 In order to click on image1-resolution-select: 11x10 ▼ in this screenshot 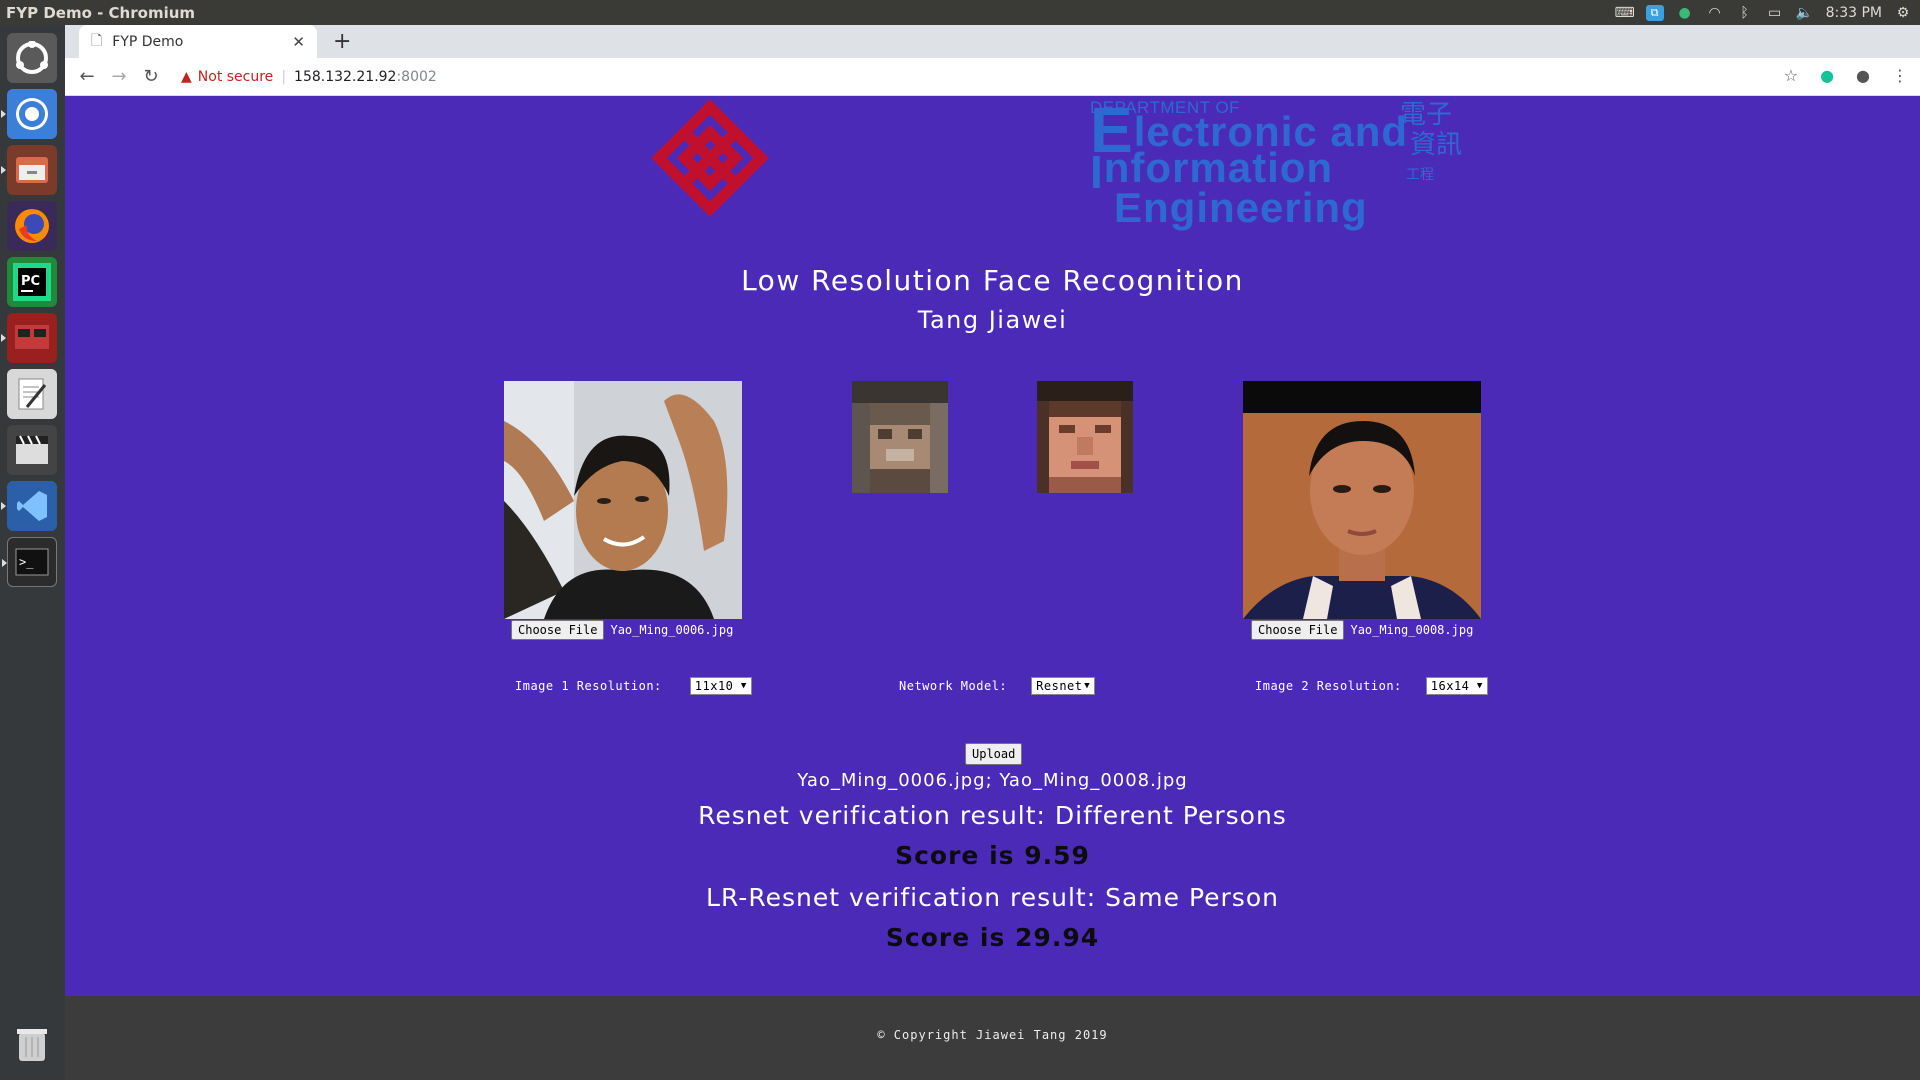, I will do `click(720, 686)`.